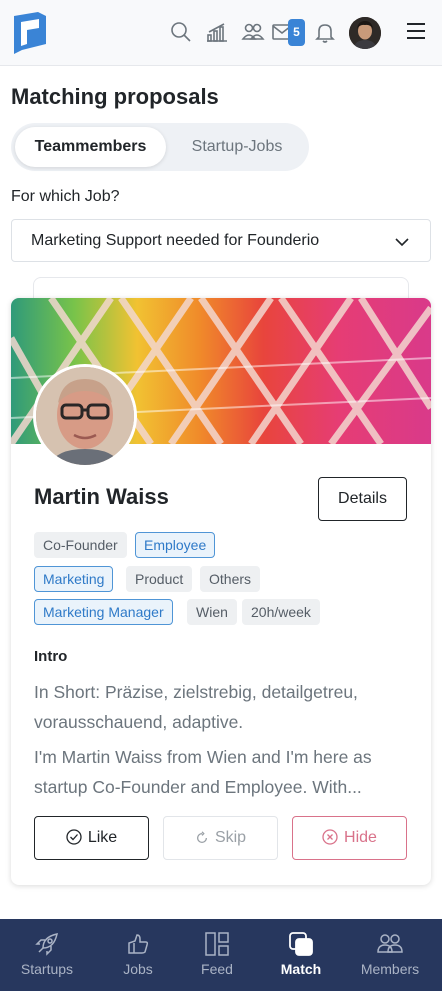  I want to click on job-select-value: Marketing Support needed for Founderio, so click(175, 240).